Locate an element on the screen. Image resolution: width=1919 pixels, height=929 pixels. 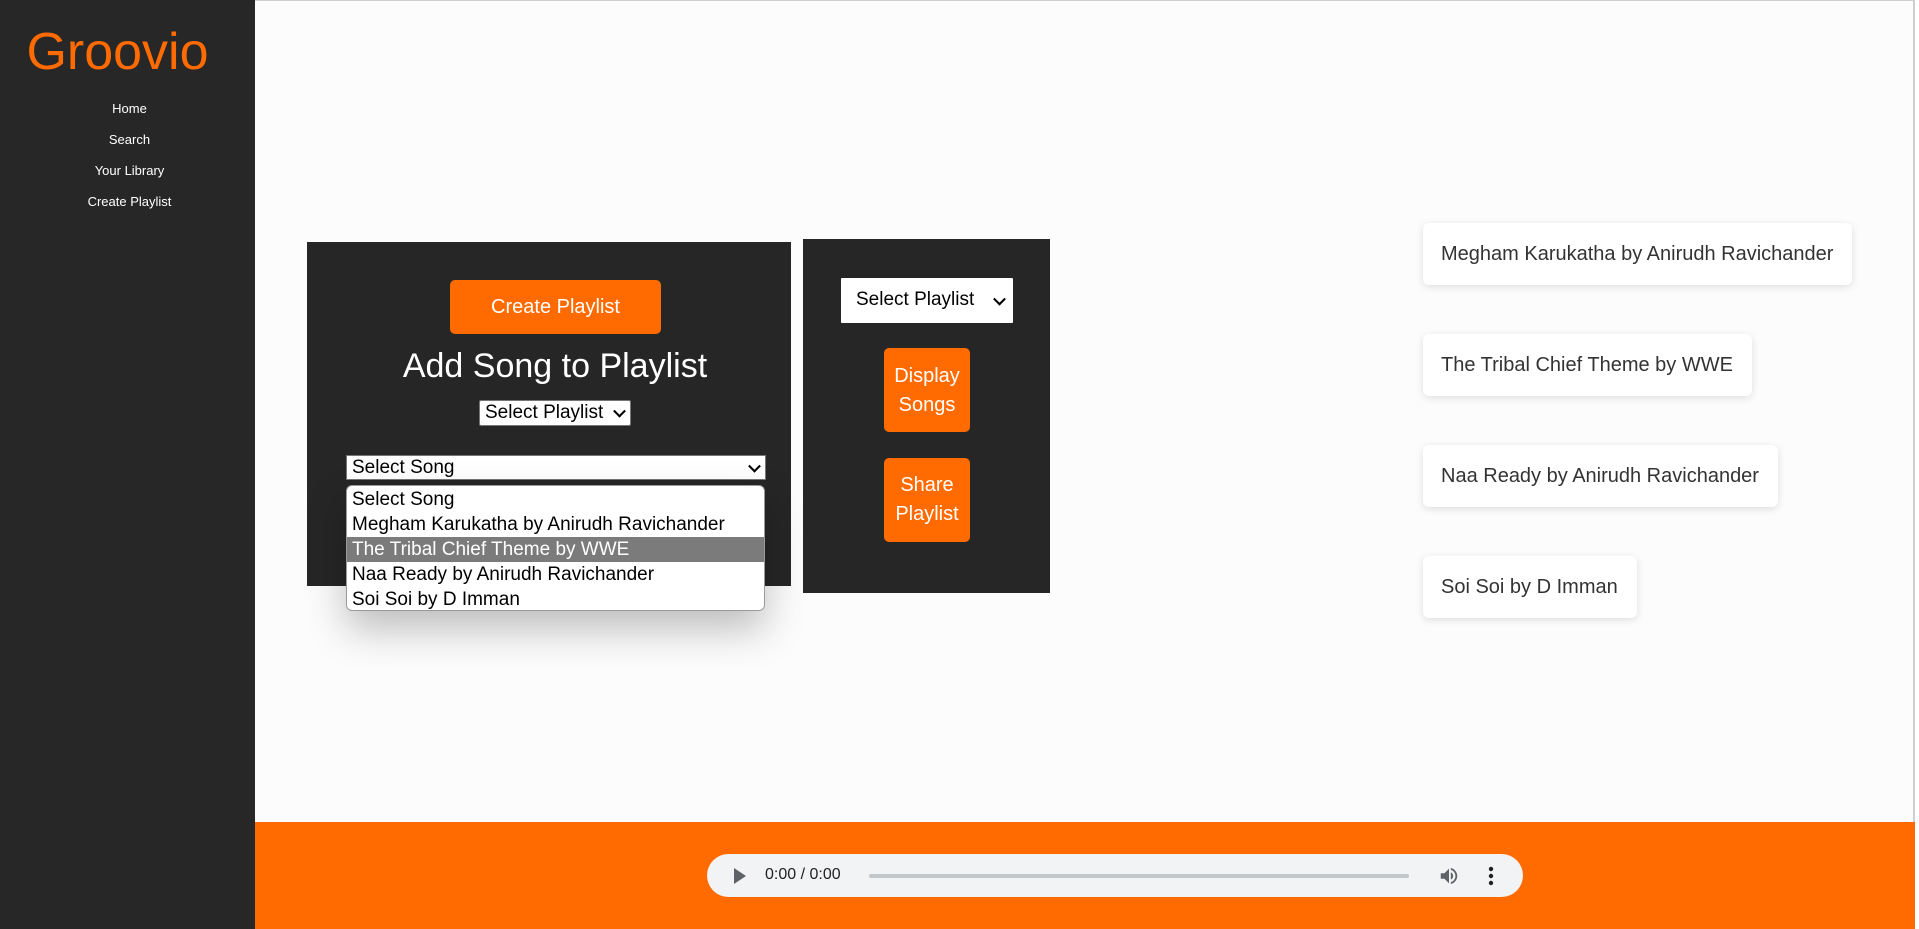
sidebar-item-home: Home is located at coordinates (129, 115).